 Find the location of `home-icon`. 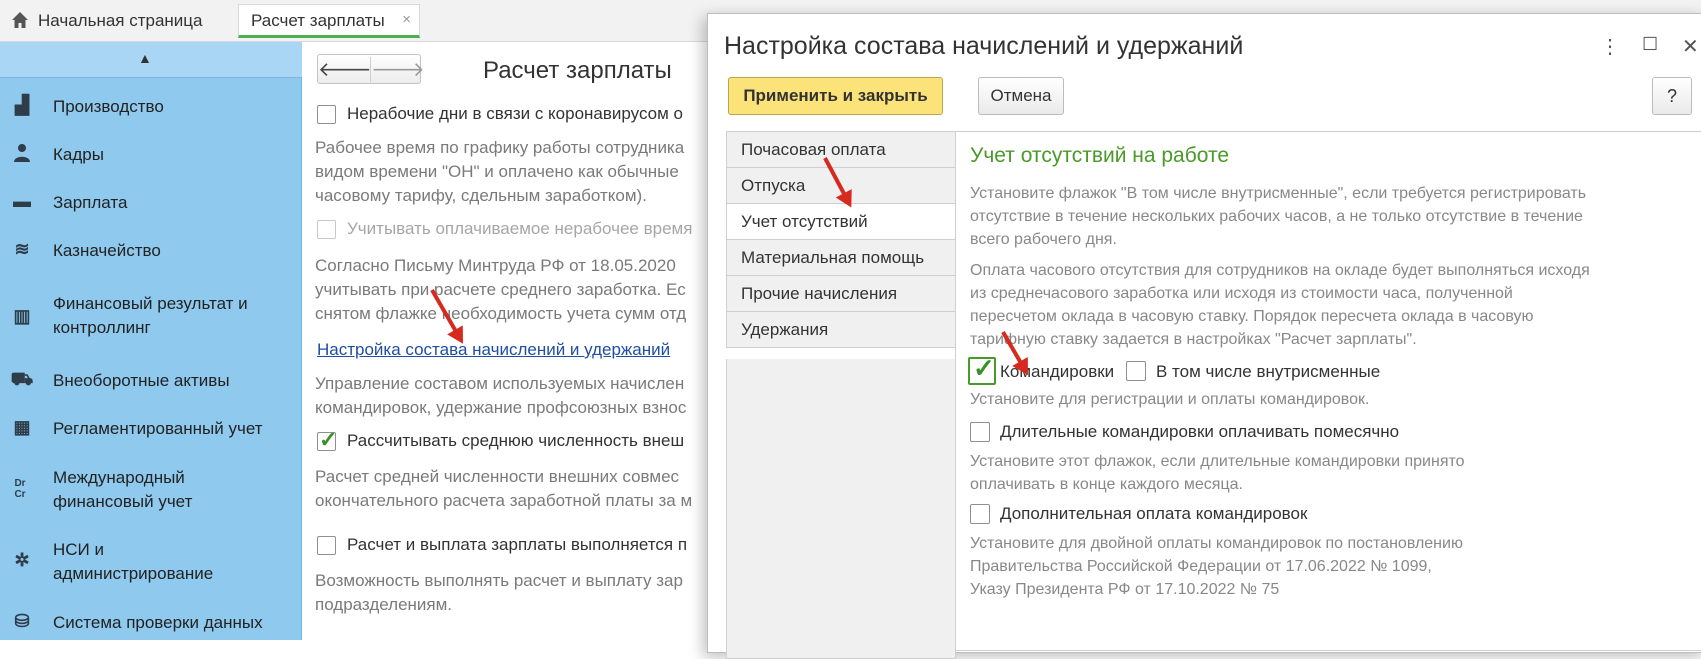

home-icon is located at coordinates (21, 21).